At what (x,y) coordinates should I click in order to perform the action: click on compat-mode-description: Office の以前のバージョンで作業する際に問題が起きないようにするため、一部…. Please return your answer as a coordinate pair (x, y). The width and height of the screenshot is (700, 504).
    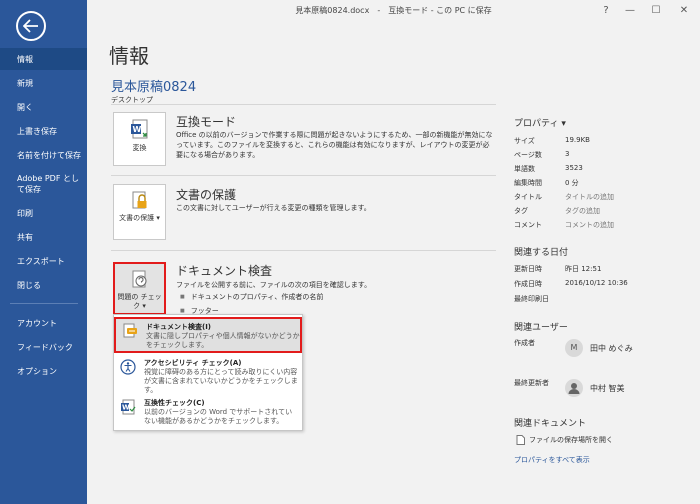
    Looking at the image, I should click on (334, 145).